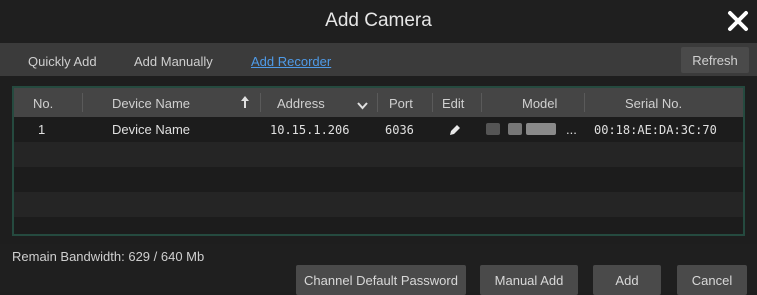 This screenshot has width=757, height=295. What do you see at coordinates (453, 103) in the screenshot?
I see `column-header-edit: Edit` at bounding box center [453, 103].